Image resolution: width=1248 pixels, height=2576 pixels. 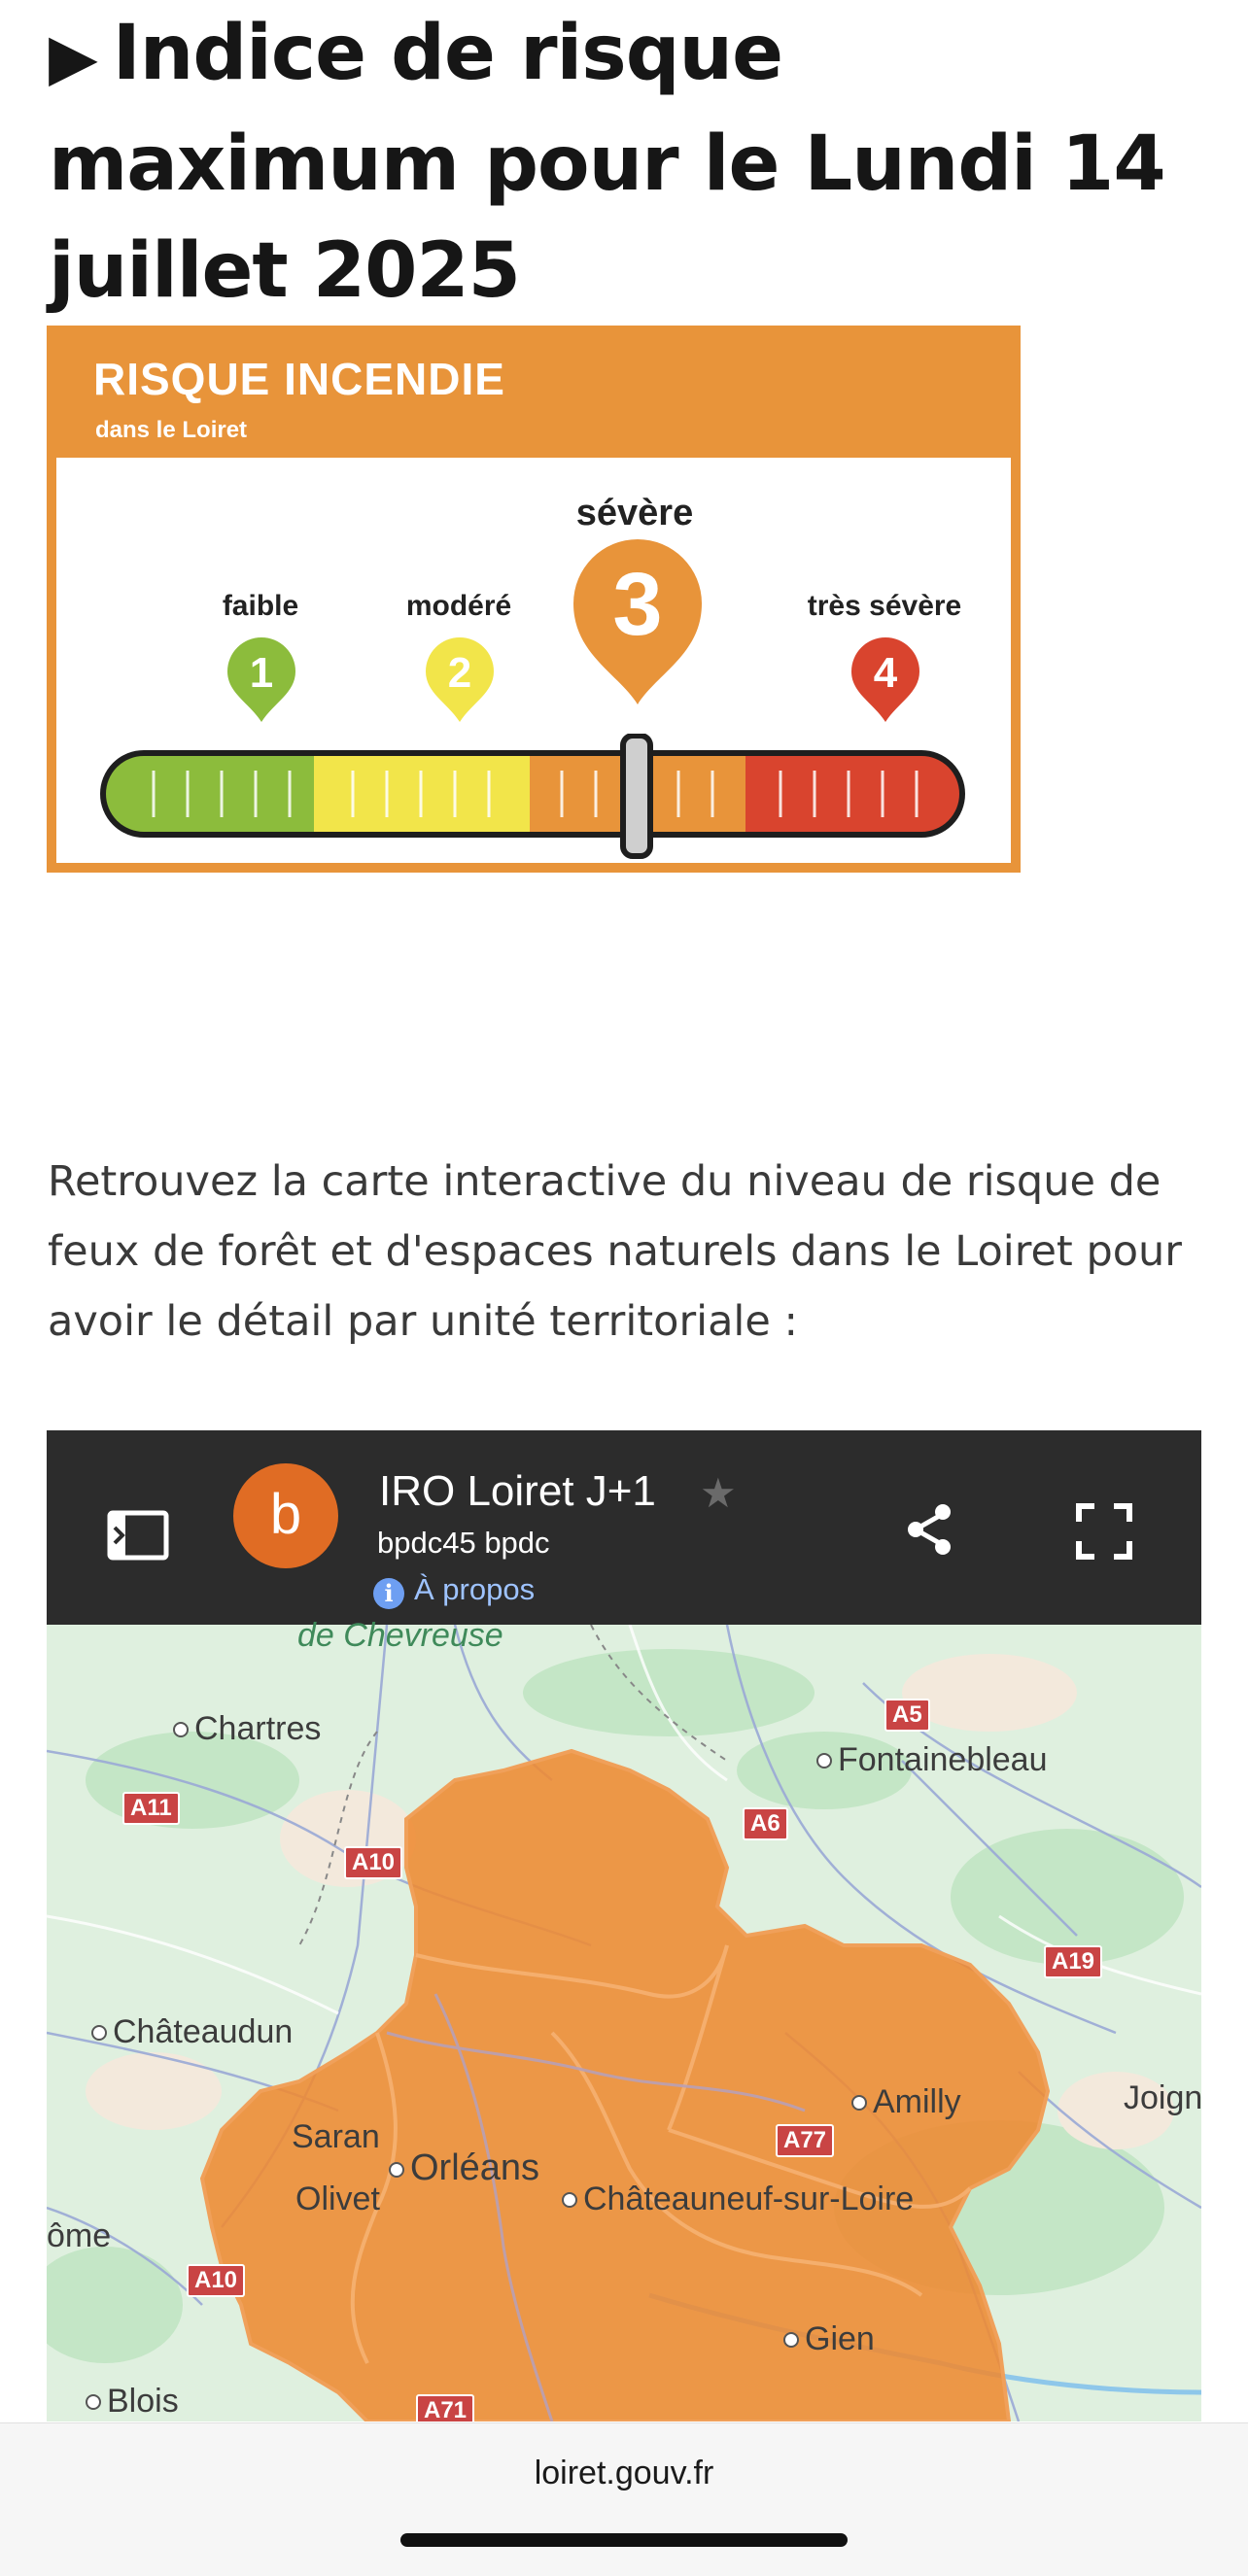 What do you see at coordinates (634, 513) in the screenshot?
I see `level-label-3: sévère` at bounding box center [634, 513].